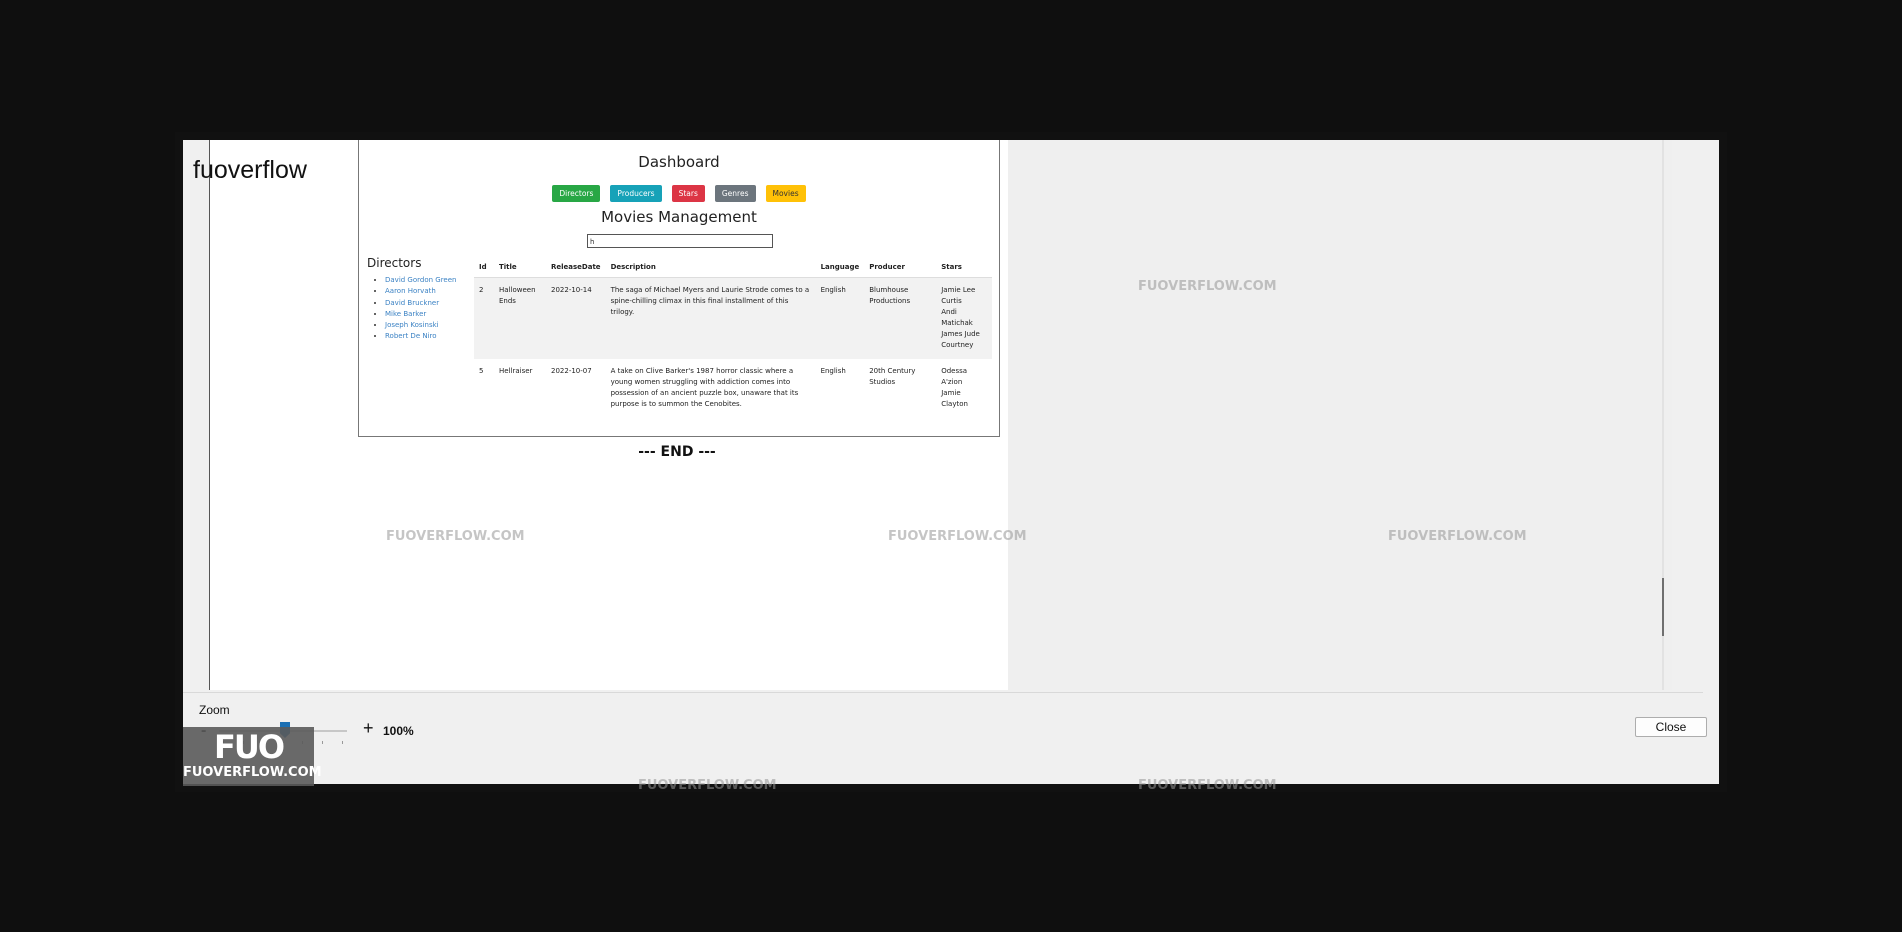 The width and height of the screenshot is (1902, 932). I want to click on col-description: Description, so click(710, 269).